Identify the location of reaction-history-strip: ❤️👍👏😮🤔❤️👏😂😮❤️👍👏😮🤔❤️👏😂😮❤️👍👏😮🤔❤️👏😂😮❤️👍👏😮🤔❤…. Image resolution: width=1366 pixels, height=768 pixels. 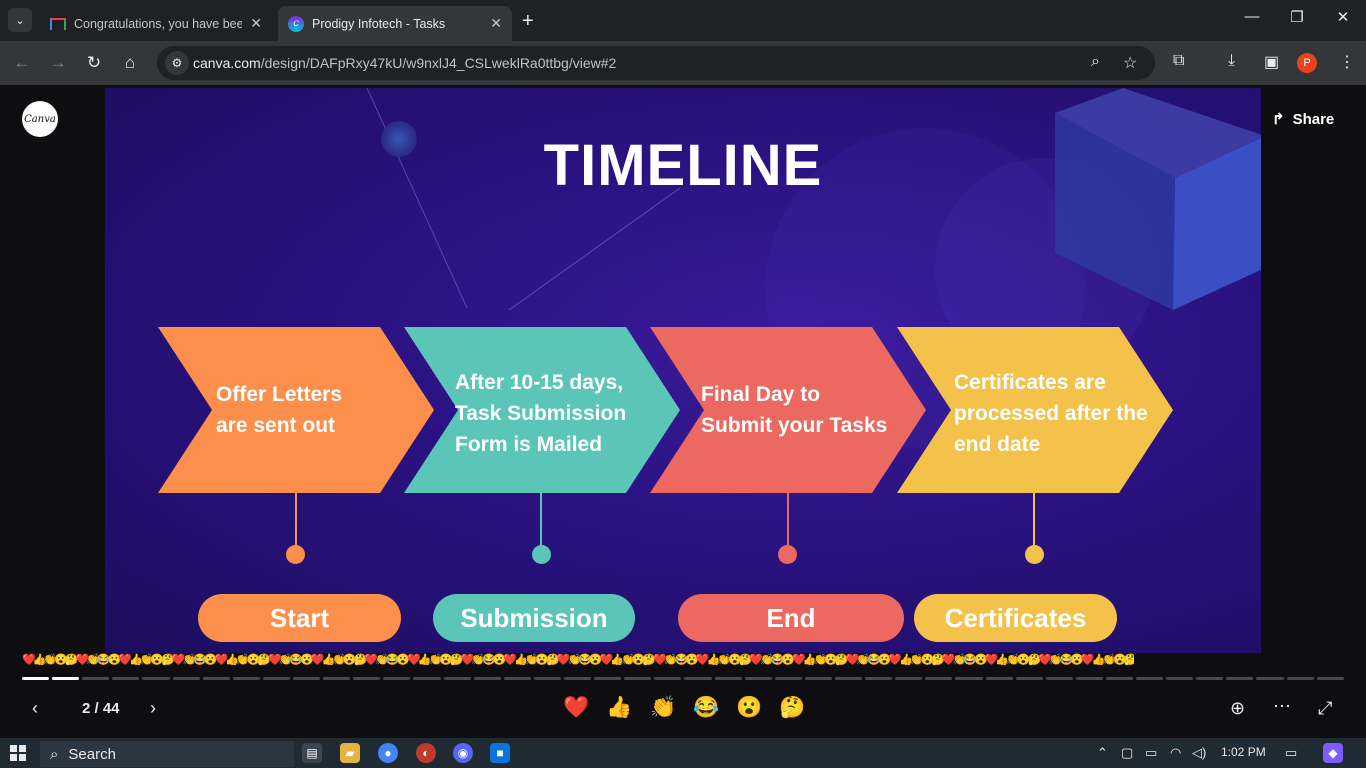
(578, 660).